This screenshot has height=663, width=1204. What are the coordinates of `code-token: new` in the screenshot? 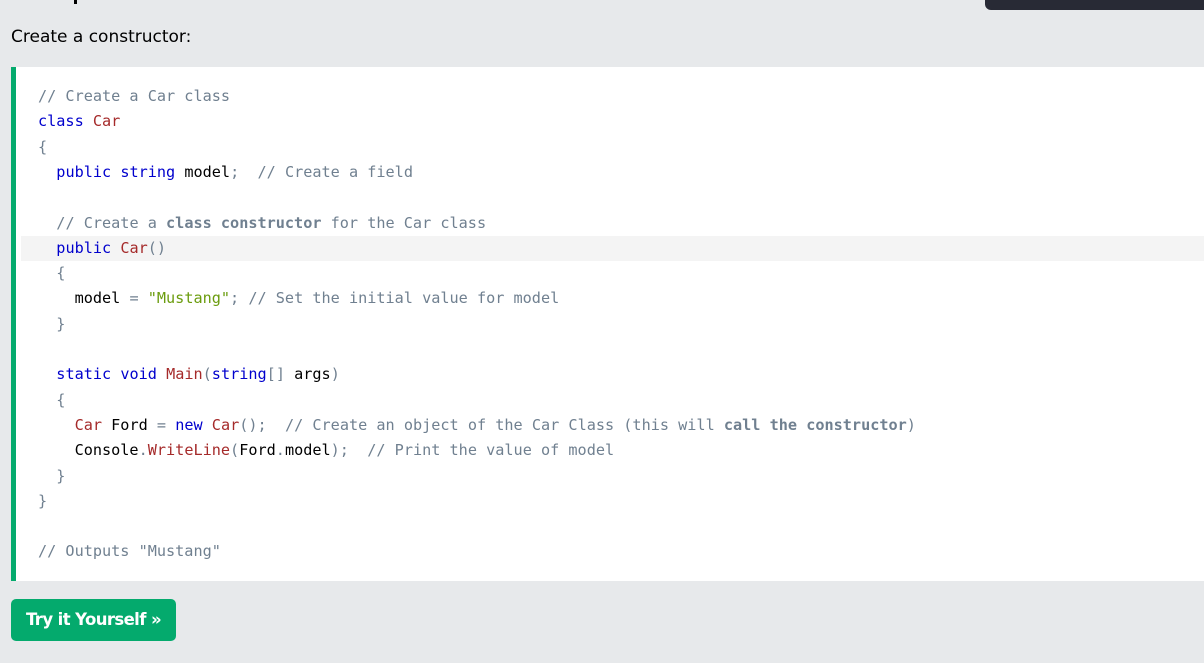 It's located at (189, 424).